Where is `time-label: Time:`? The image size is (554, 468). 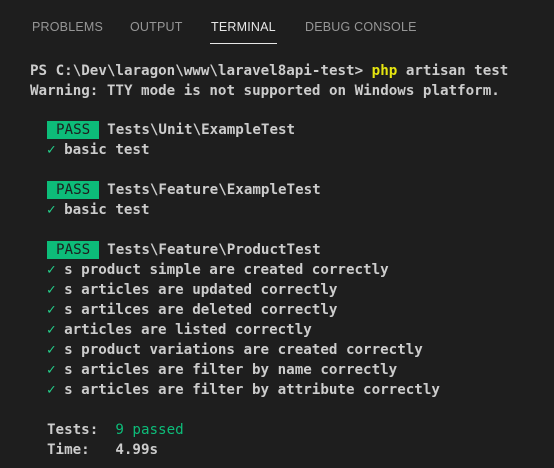
time-label: Time: is located at coordinates (68, 450).